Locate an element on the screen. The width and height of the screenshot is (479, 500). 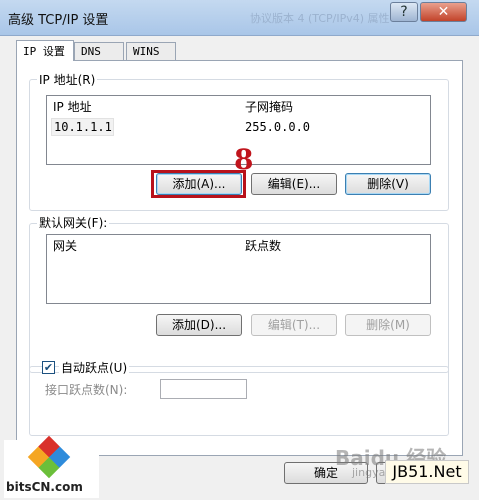
column-header-ip: IP 地址 is located at coordinates (72, 107).